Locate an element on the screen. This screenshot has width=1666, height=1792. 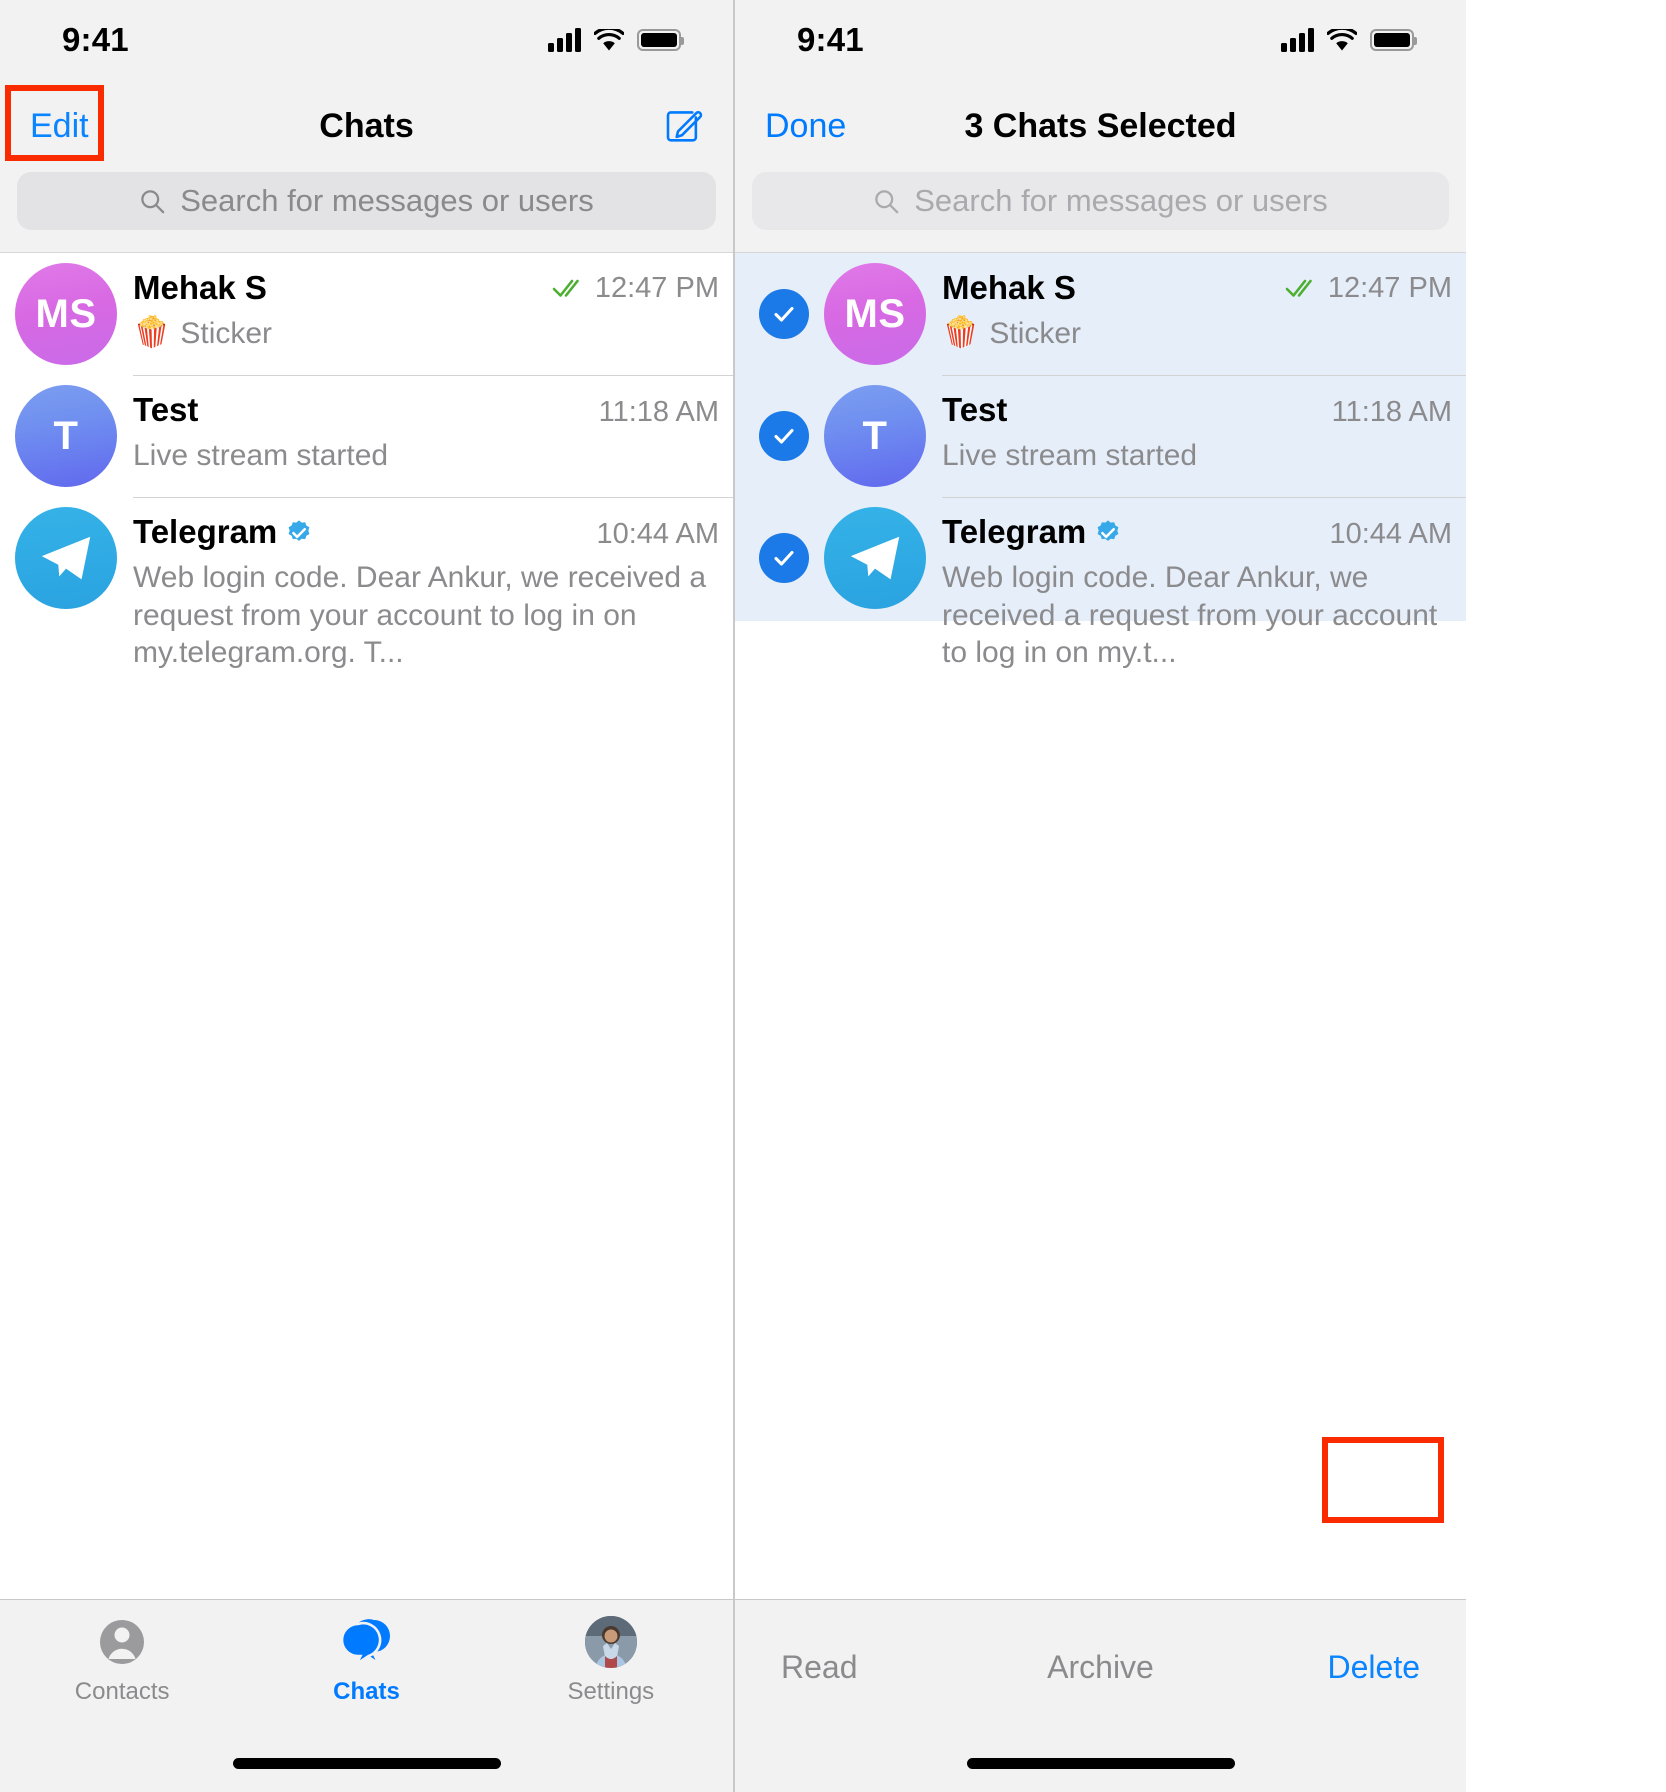
settings-avatar-photo is located at coordinates (610, 1642).